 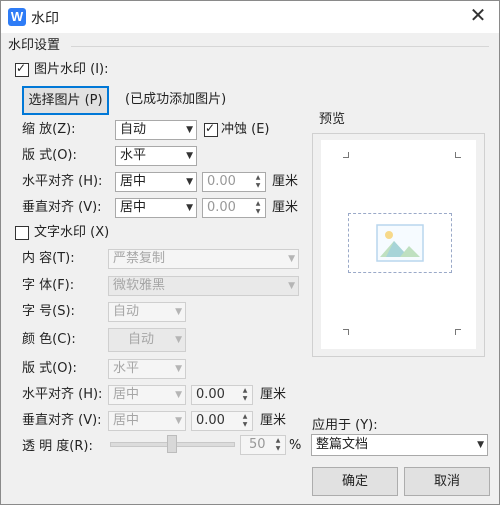 I want to click on text-halign-value: 居中, so click(x=126, y=394).